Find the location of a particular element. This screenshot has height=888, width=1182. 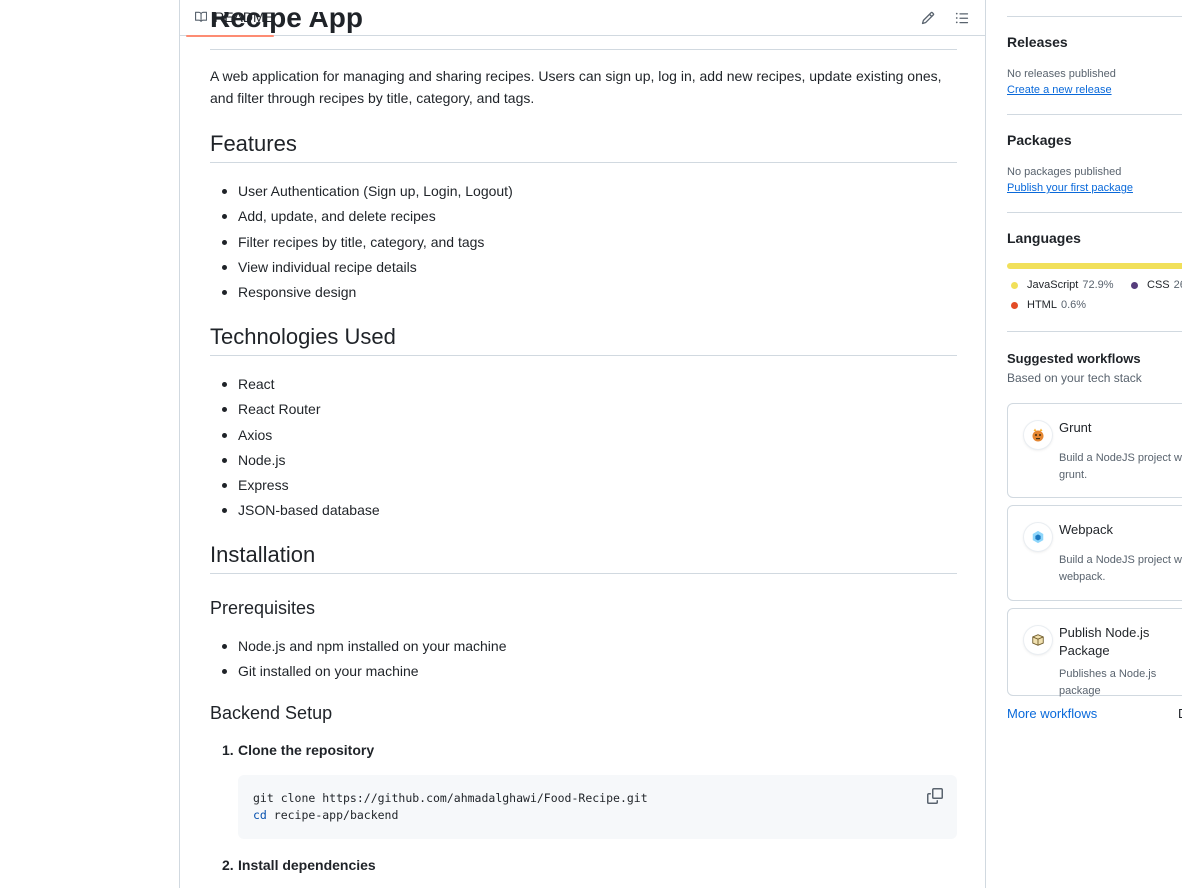

releases-title: Releases is located at coordinates (1037, 42).